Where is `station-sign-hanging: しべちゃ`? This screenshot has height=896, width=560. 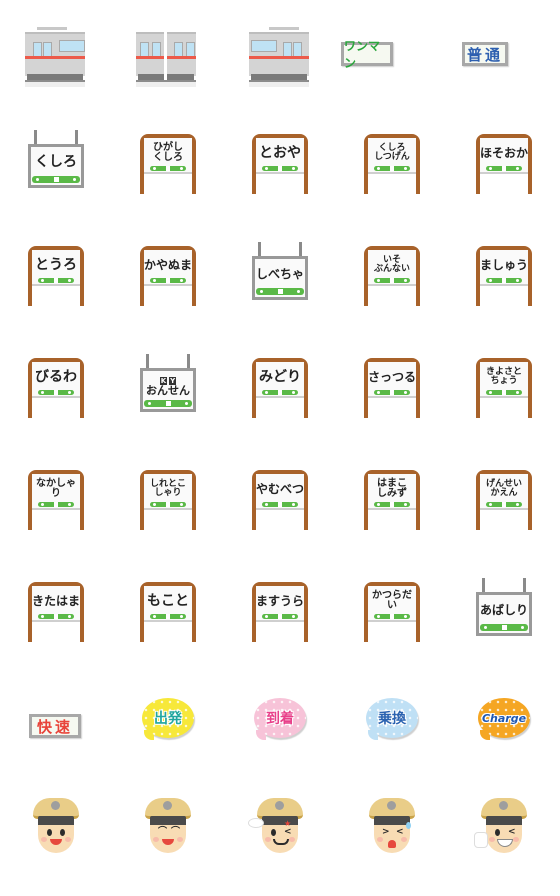
station-sign-hanging: しべちゃ is located at coordinates (280, 273).